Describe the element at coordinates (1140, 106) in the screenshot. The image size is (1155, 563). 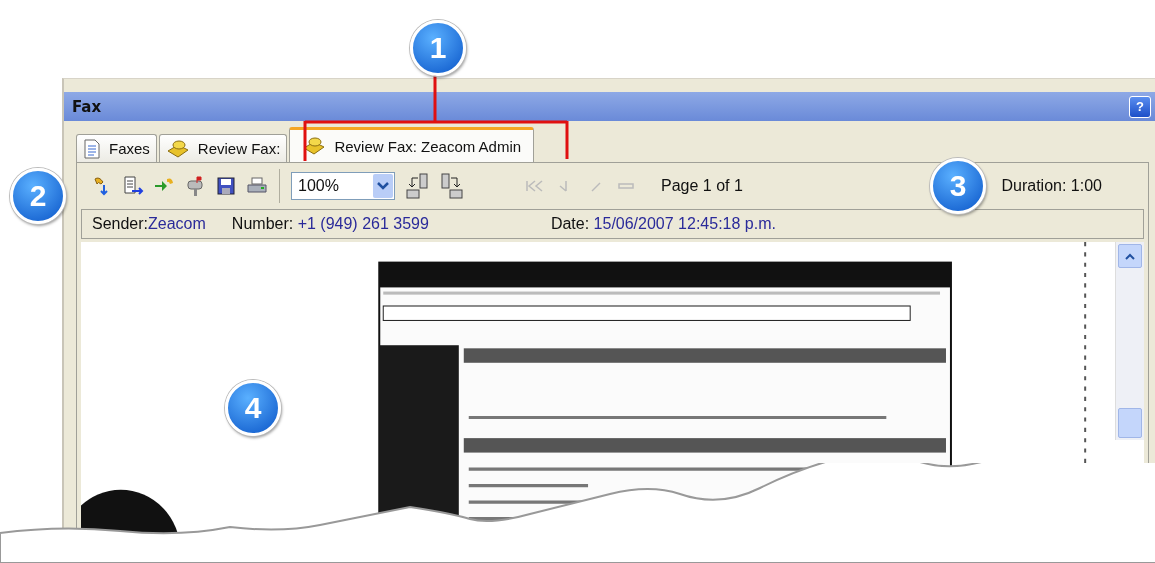
I see `help-button: ?` at that location.